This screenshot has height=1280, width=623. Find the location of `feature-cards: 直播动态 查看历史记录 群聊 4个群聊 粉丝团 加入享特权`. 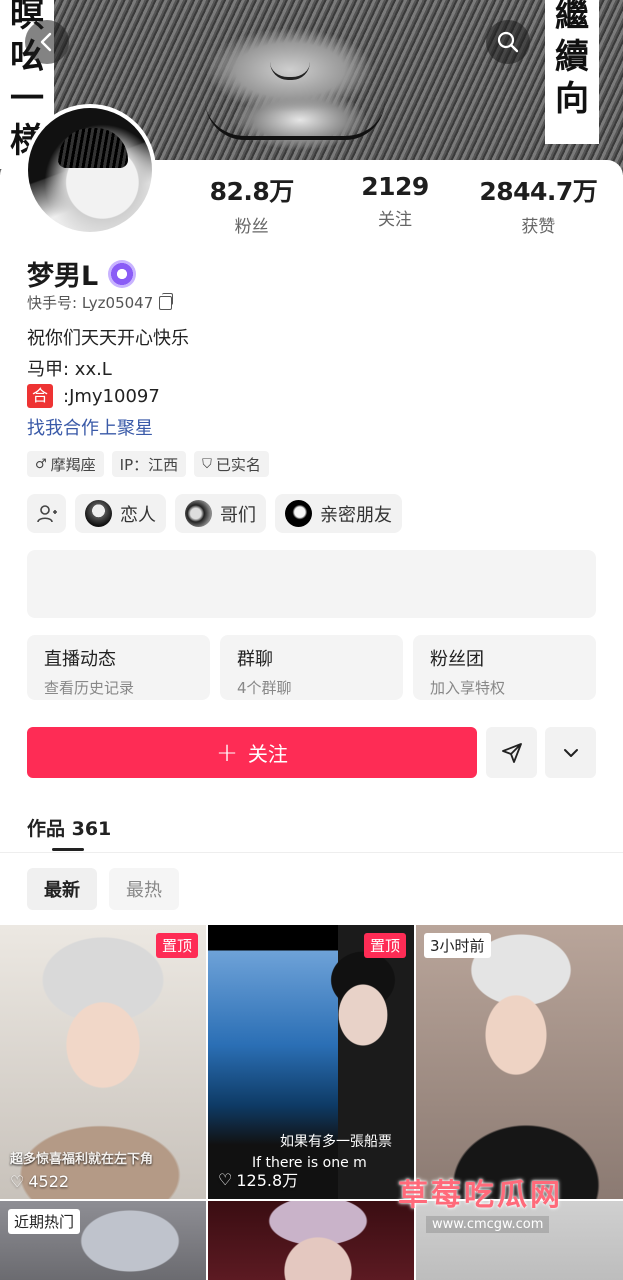

feature-cards: 直播动态 查看历史记录 群聊 4个群聊 粉丝团 加入享特权 is located at coordinates (311, 667).